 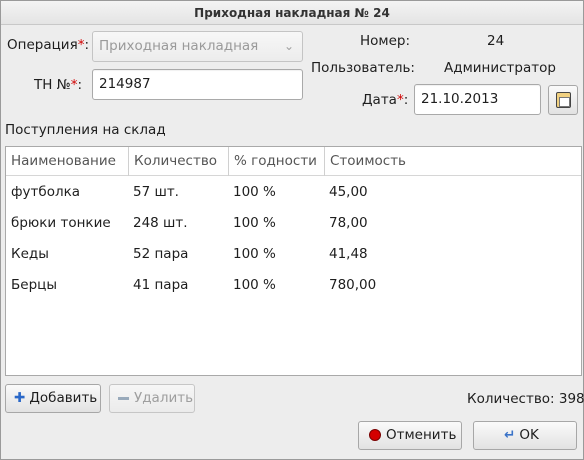 What do you see at coordinates (293, 285) in the screenshot?
I see `table-row: Берцы 41 пара 100 % 780,00` at bounding box center [293, 285].